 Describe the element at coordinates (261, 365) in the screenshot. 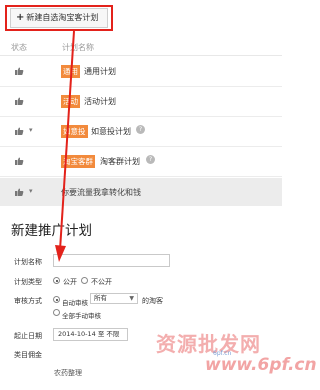

I see `watermark-url: www.6pf.cn` at that location.